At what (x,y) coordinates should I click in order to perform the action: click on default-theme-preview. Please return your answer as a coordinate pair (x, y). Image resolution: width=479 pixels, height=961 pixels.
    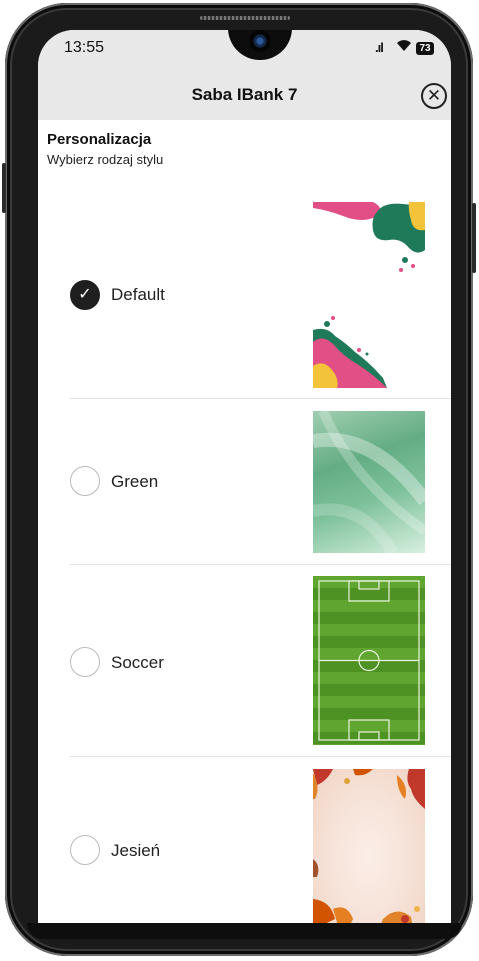
    Looking at the image, I should click on (369, 295).